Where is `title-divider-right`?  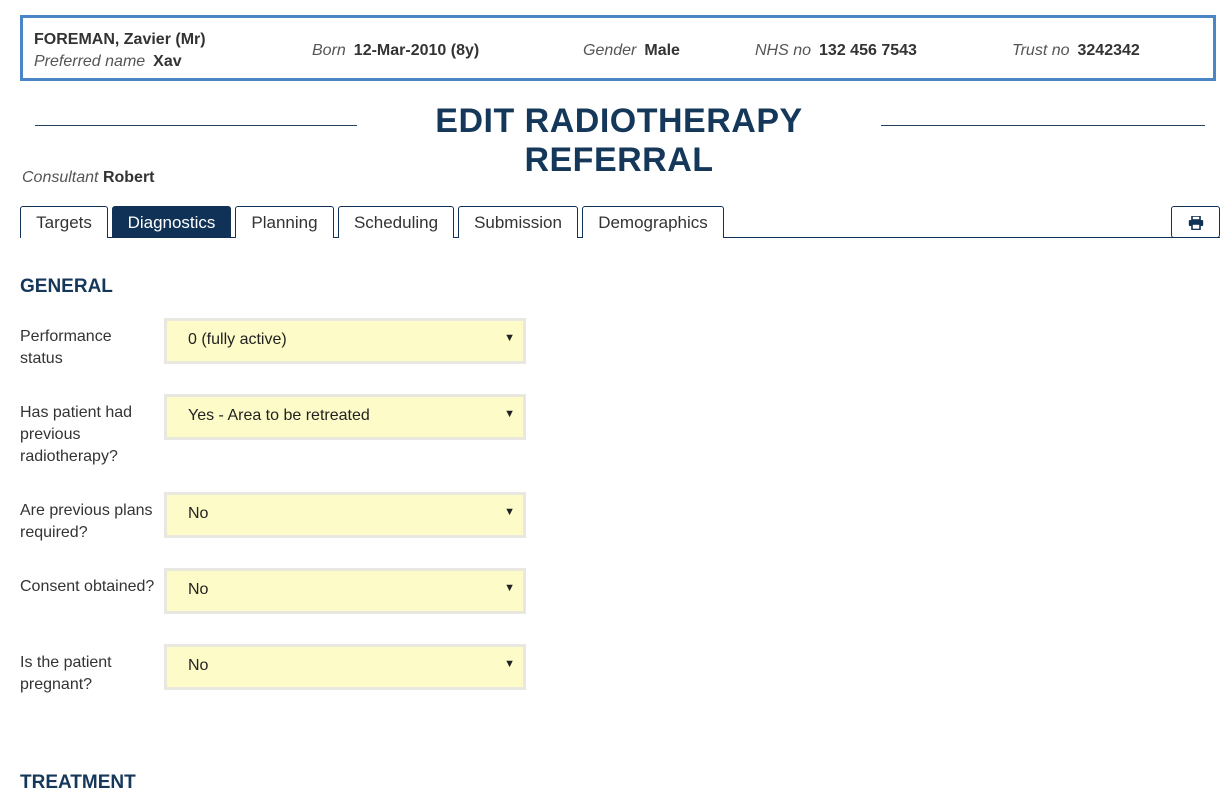
title-divider-right is located at coordinates (1043, 125).